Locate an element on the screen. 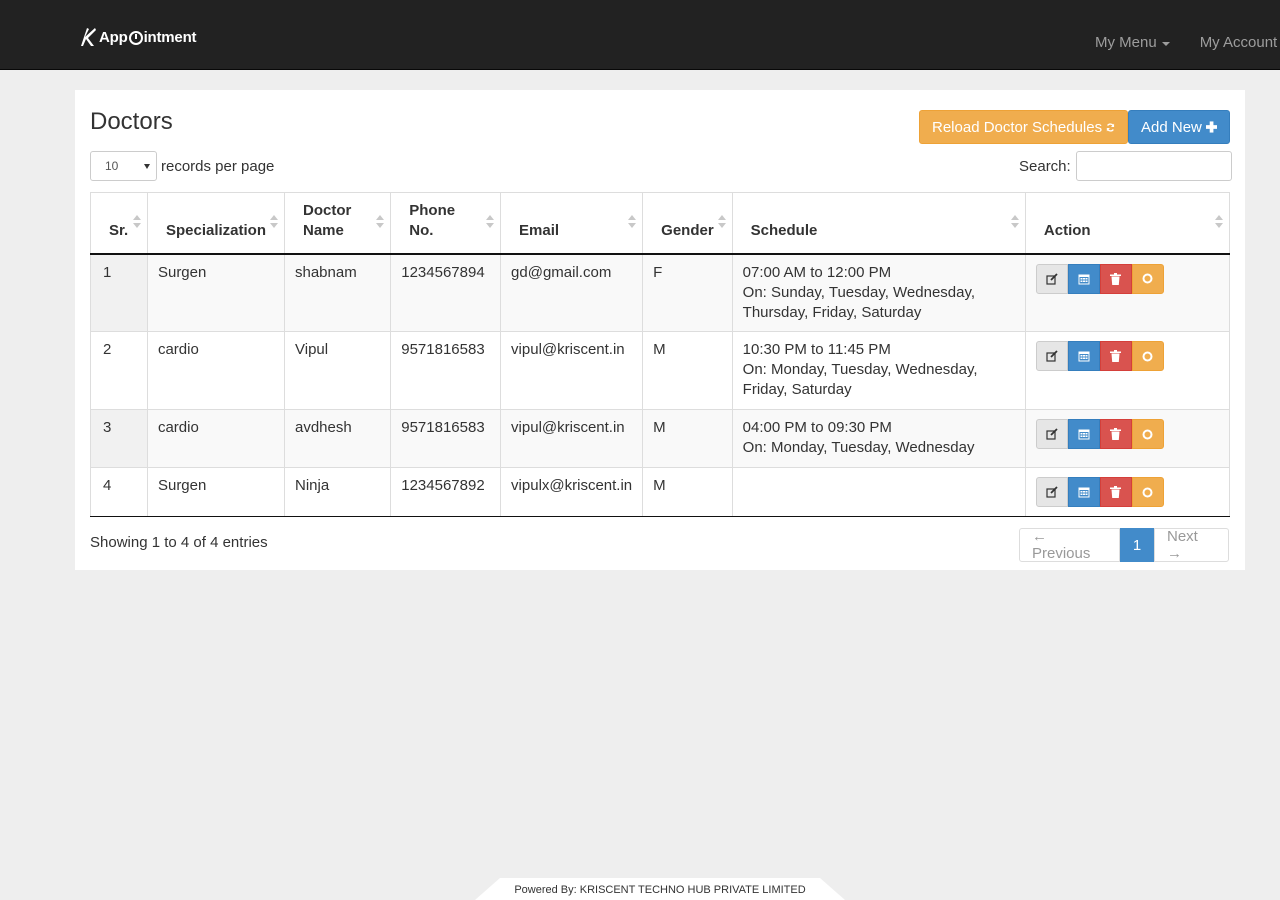 The width and height of the screenshot is (1280, 900). header-phone-label: Phone No. is located at coordinates (432, 220).